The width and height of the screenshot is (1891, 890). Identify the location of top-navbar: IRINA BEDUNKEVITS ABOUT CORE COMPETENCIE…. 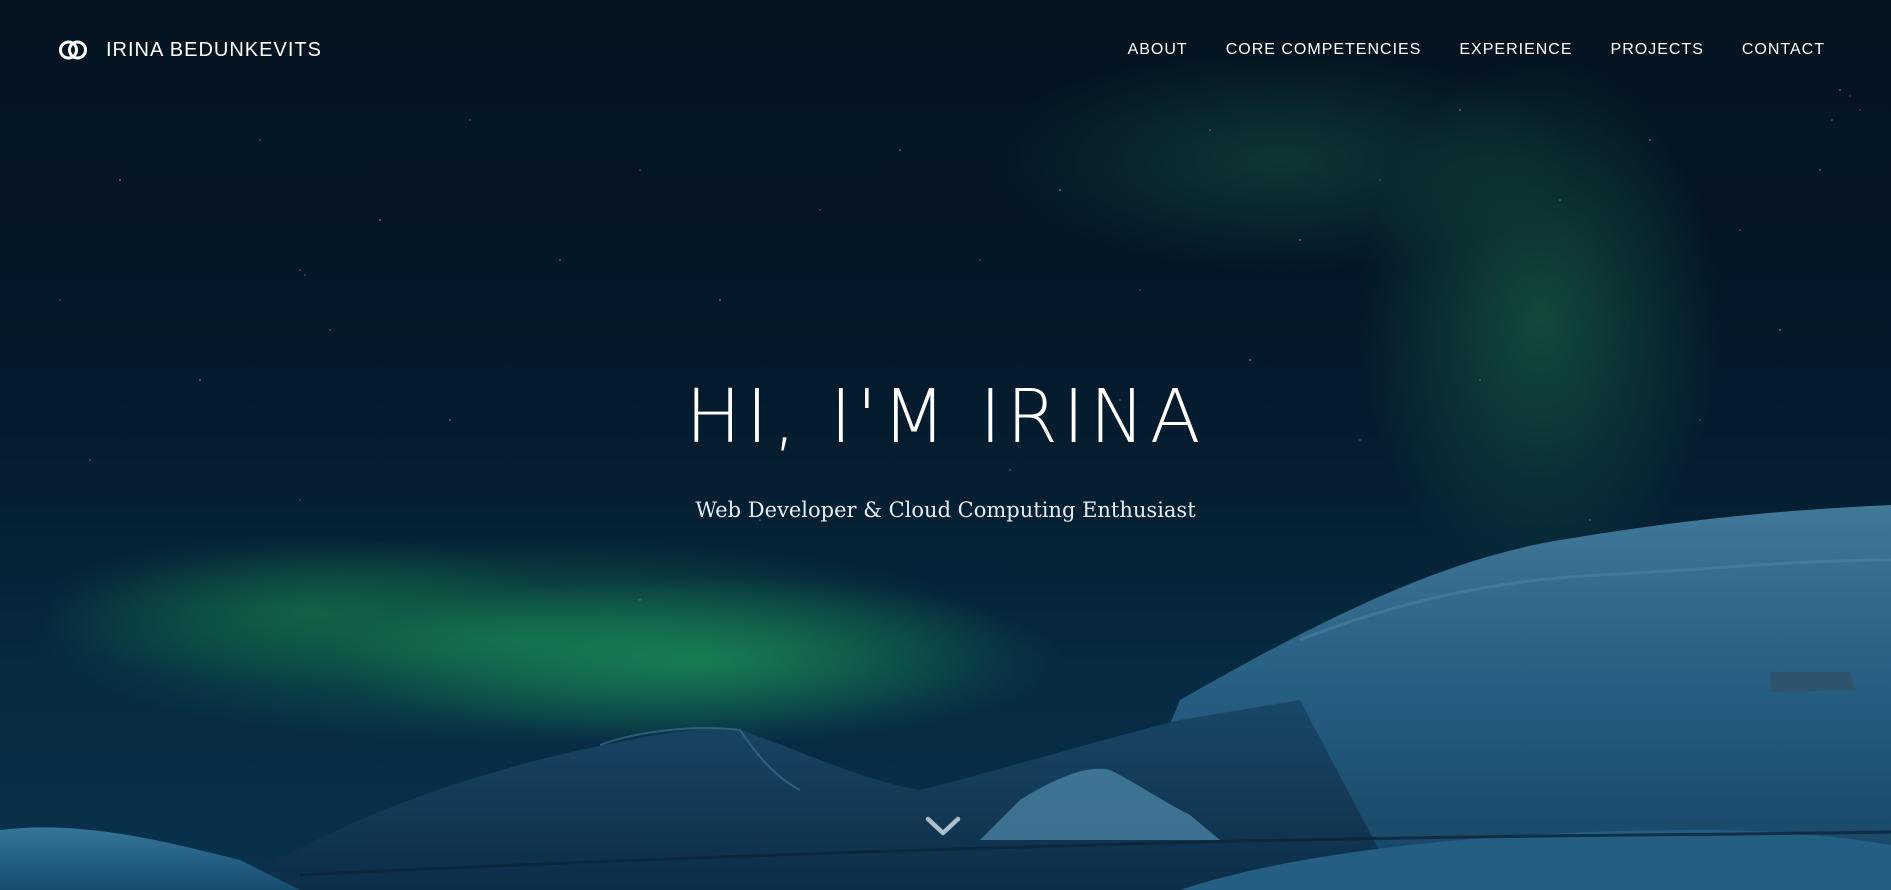
(945, 50).